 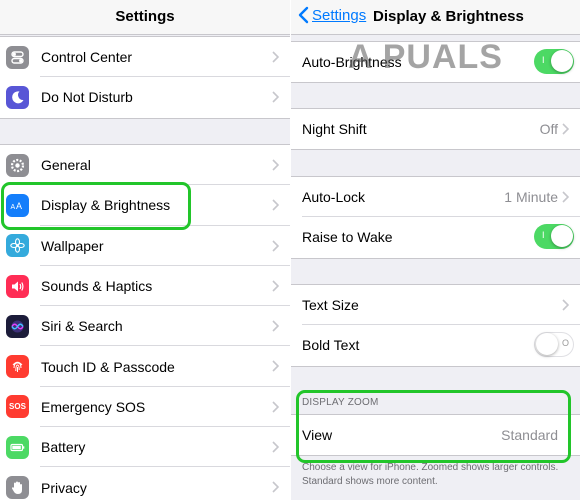 What do you see at coordinates (64, 487) in the screenshot?
I see `settings-item-label: Privacy` at bounding box center [64, 487].